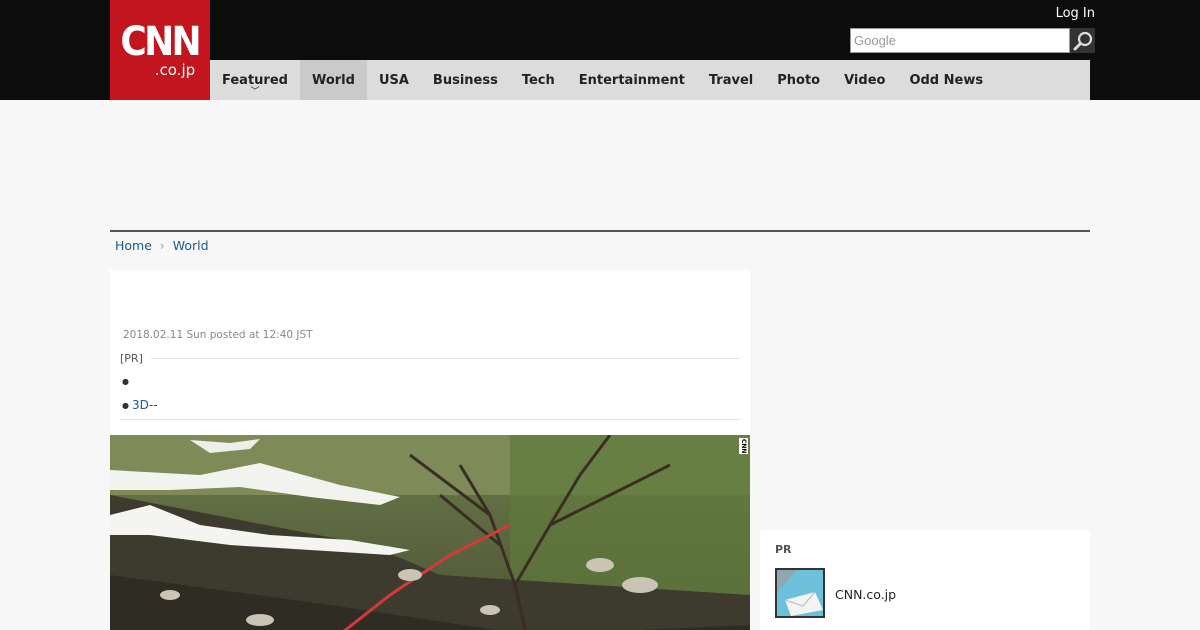 The width and height of the screenshot is (1200, 630). I want to click on breadcrumb-world: World, so click(191, 245).